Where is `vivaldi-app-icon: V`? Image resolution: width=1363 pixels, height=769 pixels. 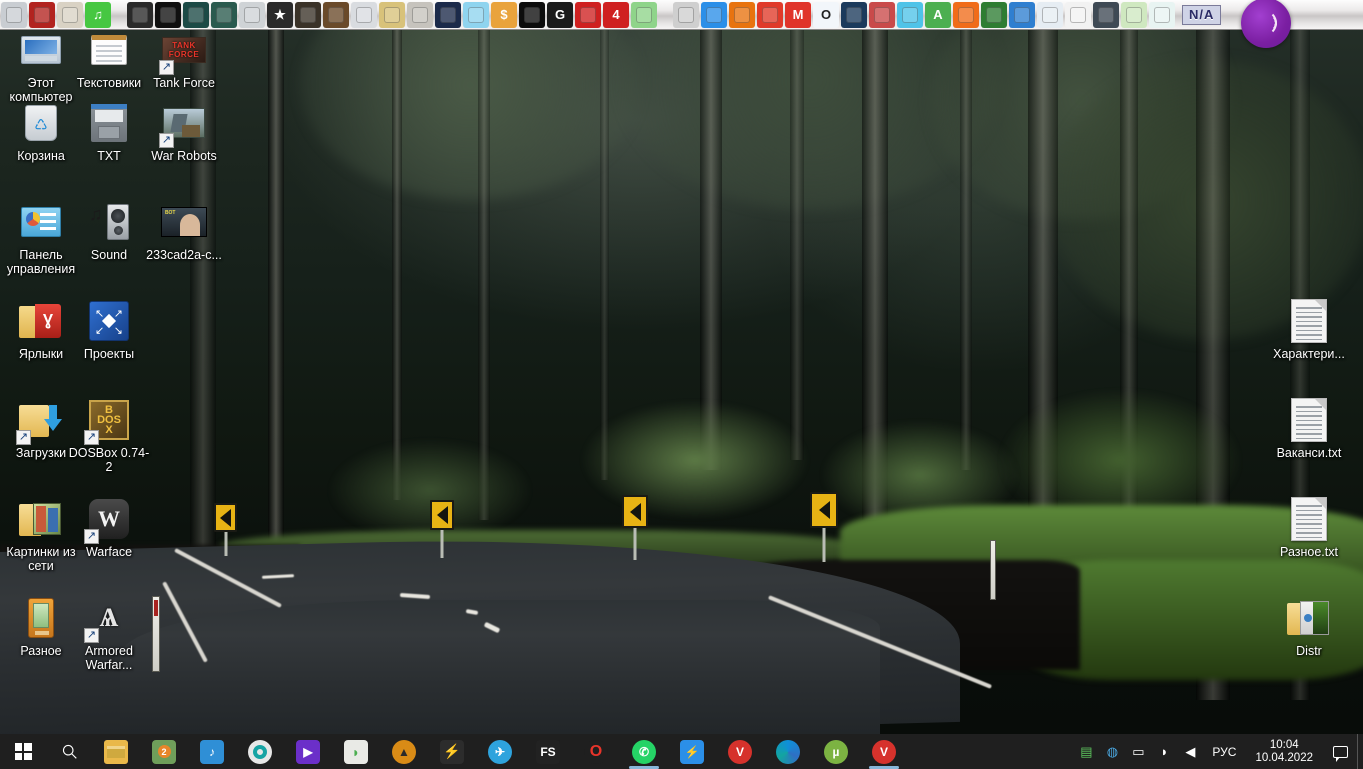
vivaldi-app-icon: V is located at coordinates (740, 751).